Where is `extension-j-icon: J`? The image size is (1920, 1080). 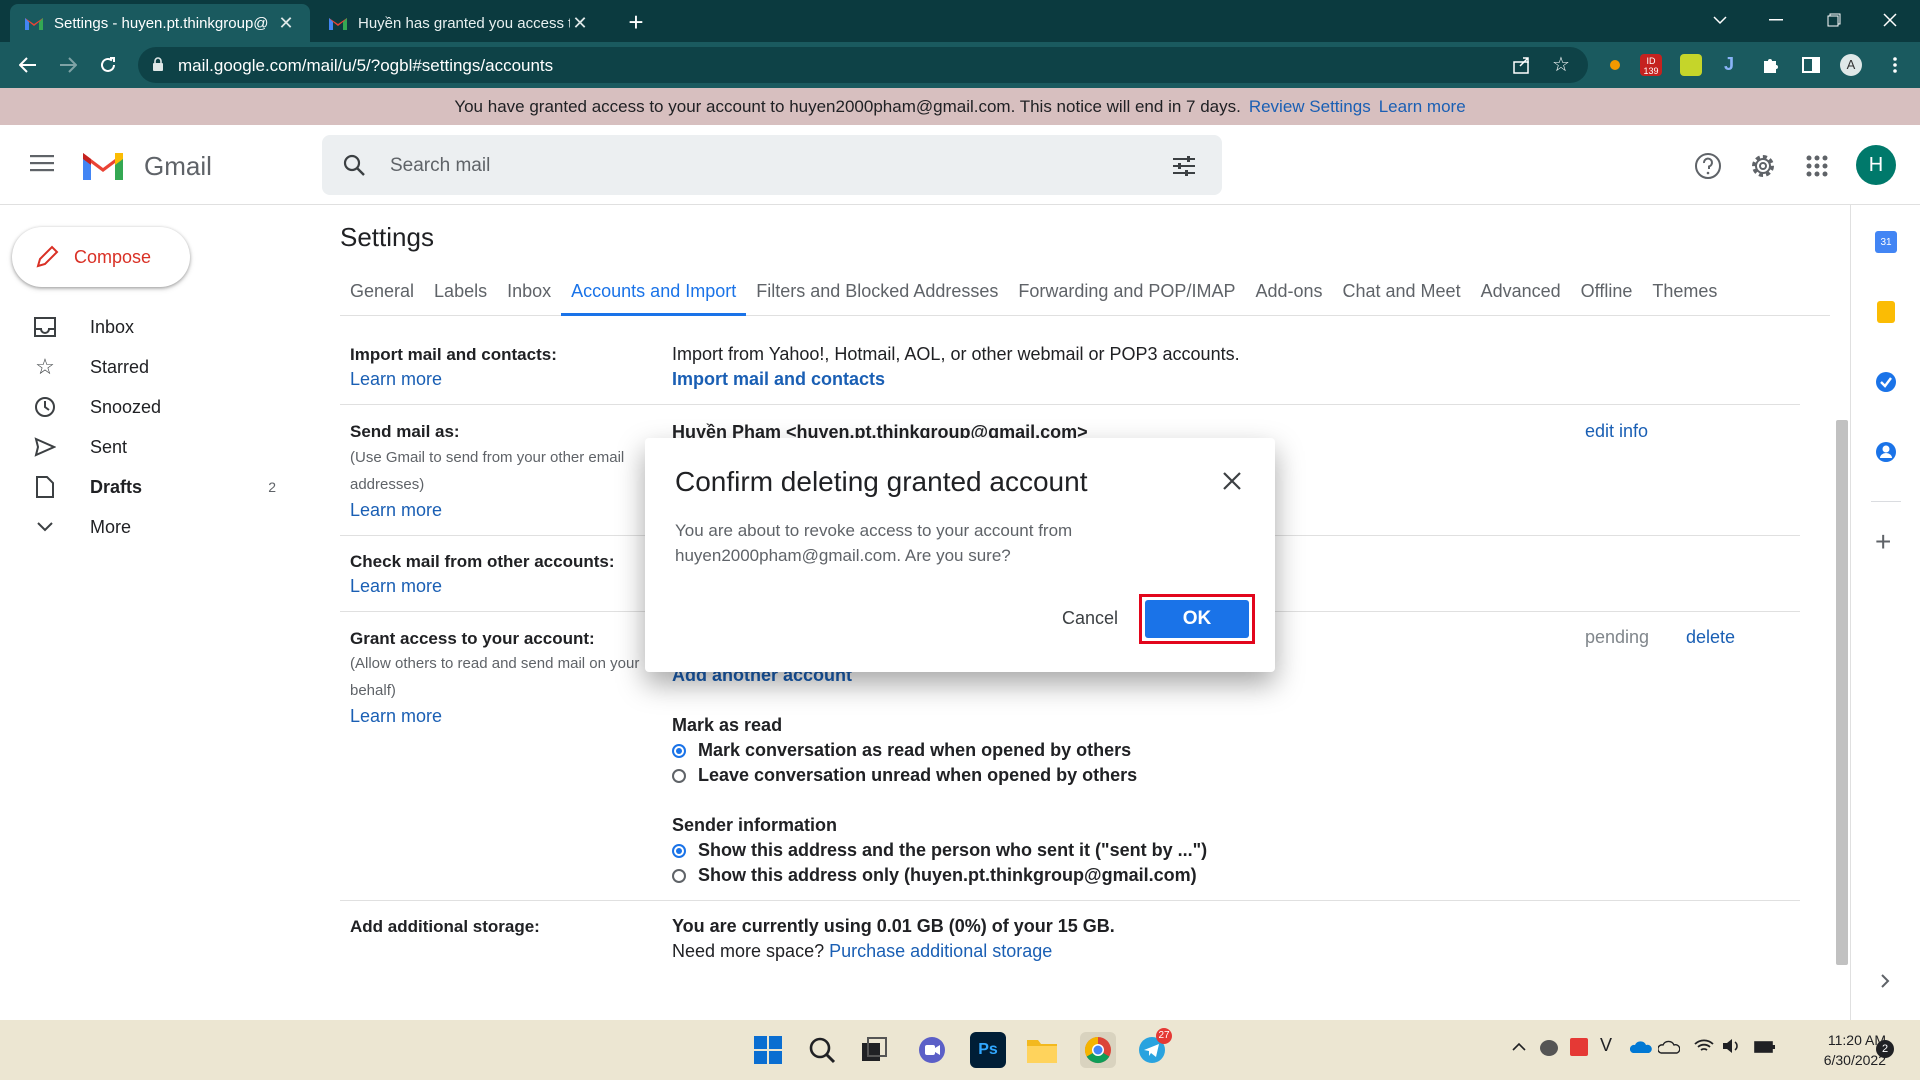 extension-j-icon: J is located at coordinates (1729, 65).